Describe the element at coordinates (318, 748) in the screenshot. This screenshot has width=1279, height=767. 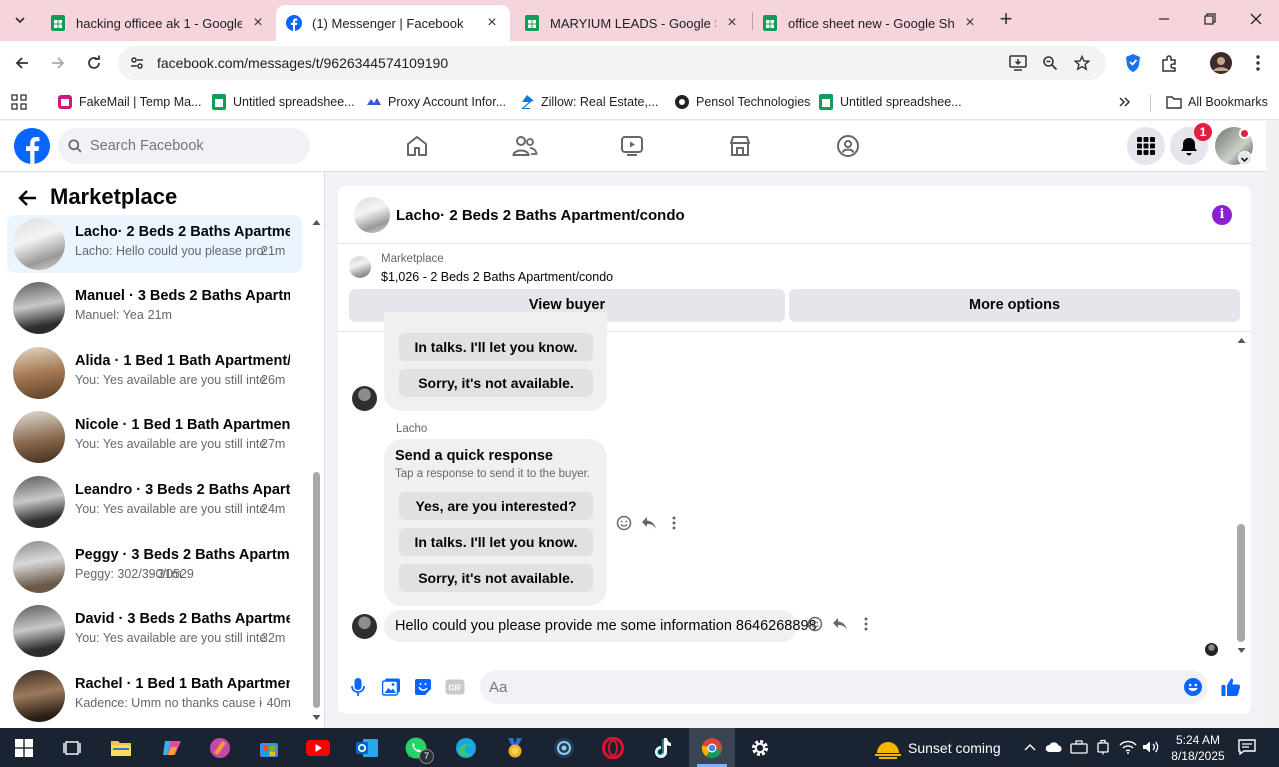
I see `youtube-button` at that location.